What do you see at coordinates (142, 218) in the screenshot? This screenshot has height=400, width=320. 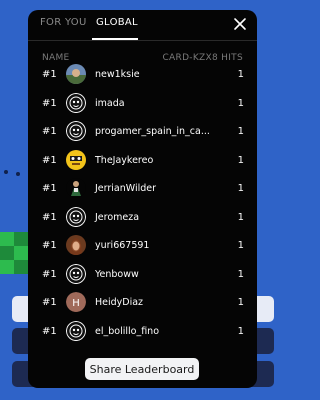 I see `leaderboard-row: #1 Jeromeza 1` at bounding box center [142, 218].